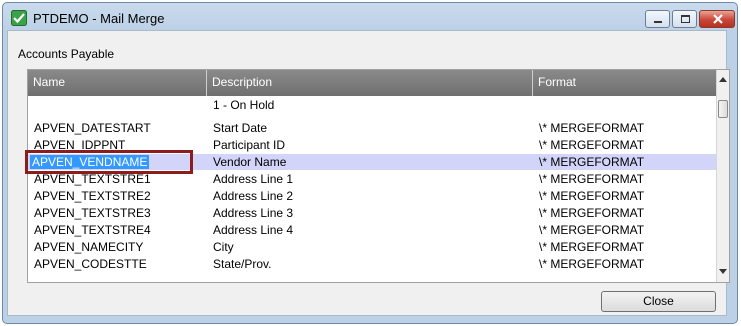 The width and height of the screenshot is (741, 326). Describe the element at coordinates (723, 79) in the screenshot. I see `scroll-up-icon` at that location.